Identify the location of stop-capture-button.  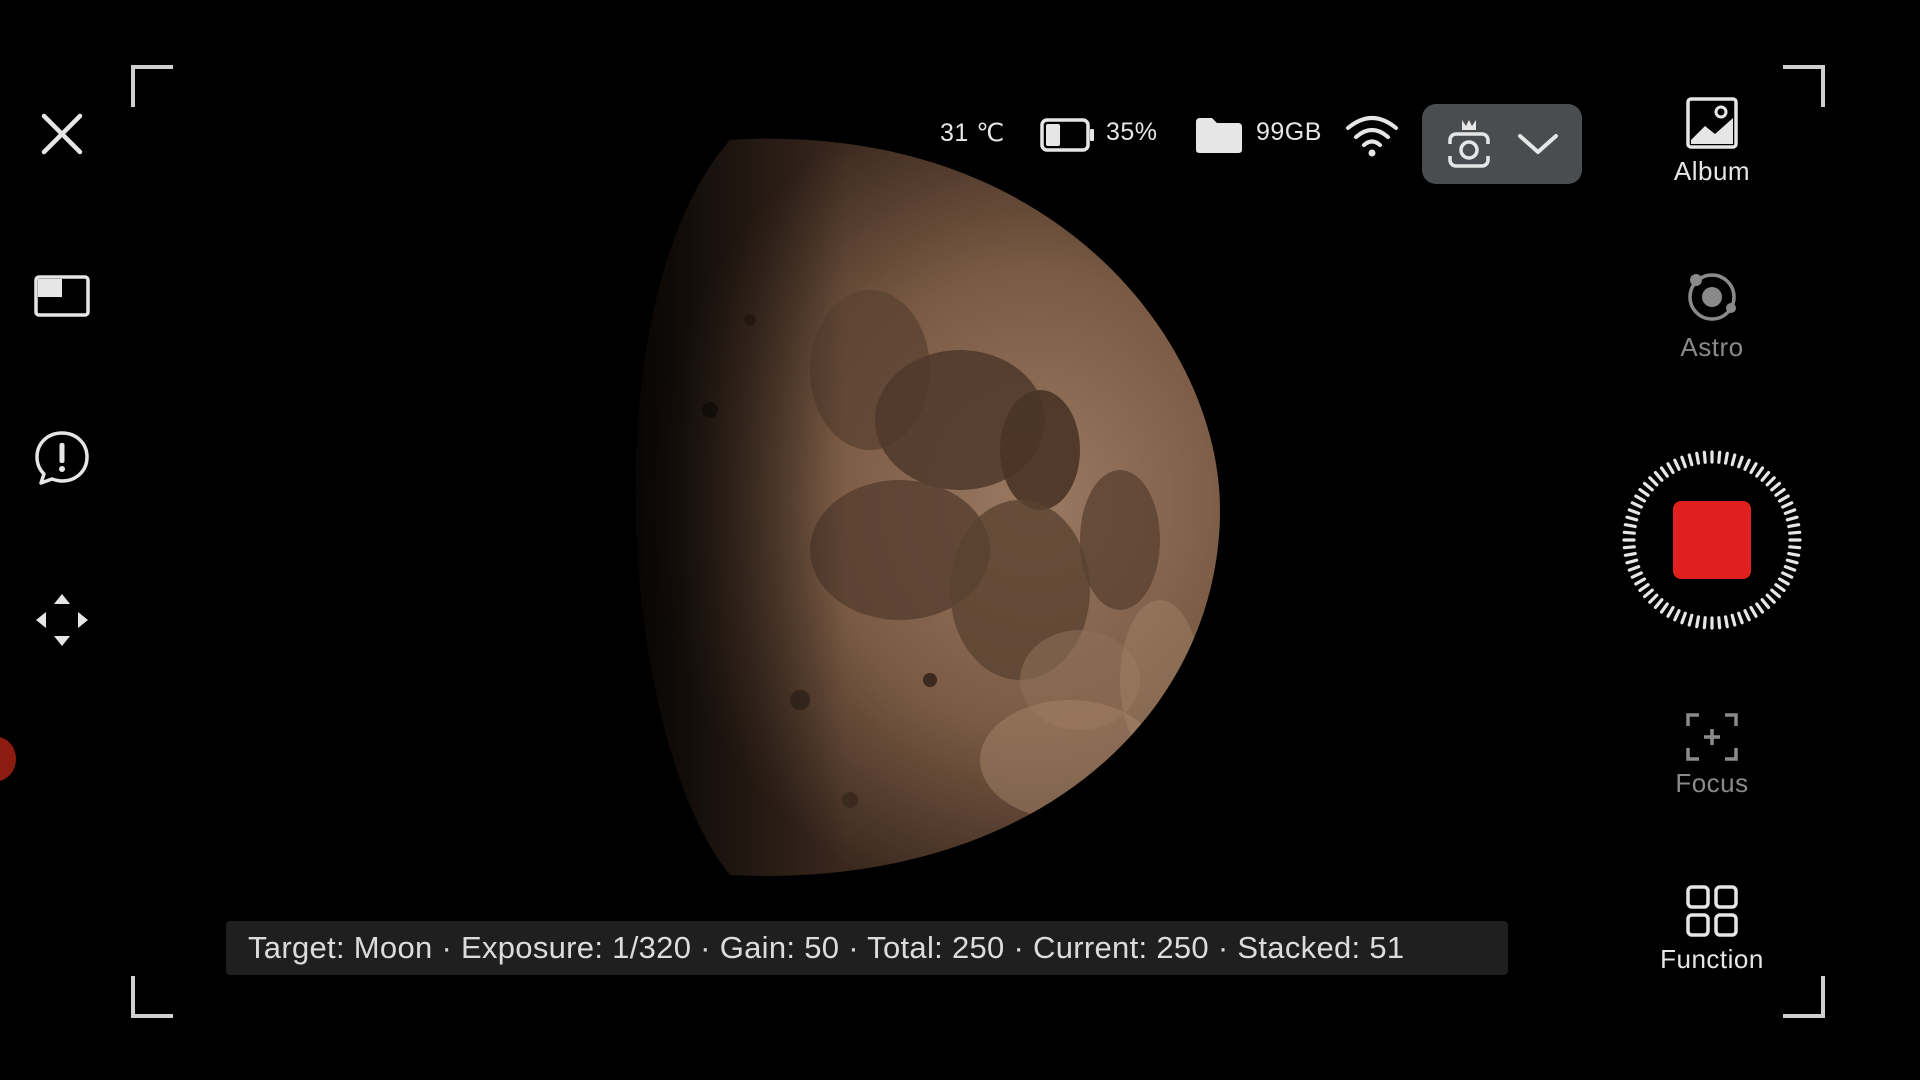
(1712, 540).